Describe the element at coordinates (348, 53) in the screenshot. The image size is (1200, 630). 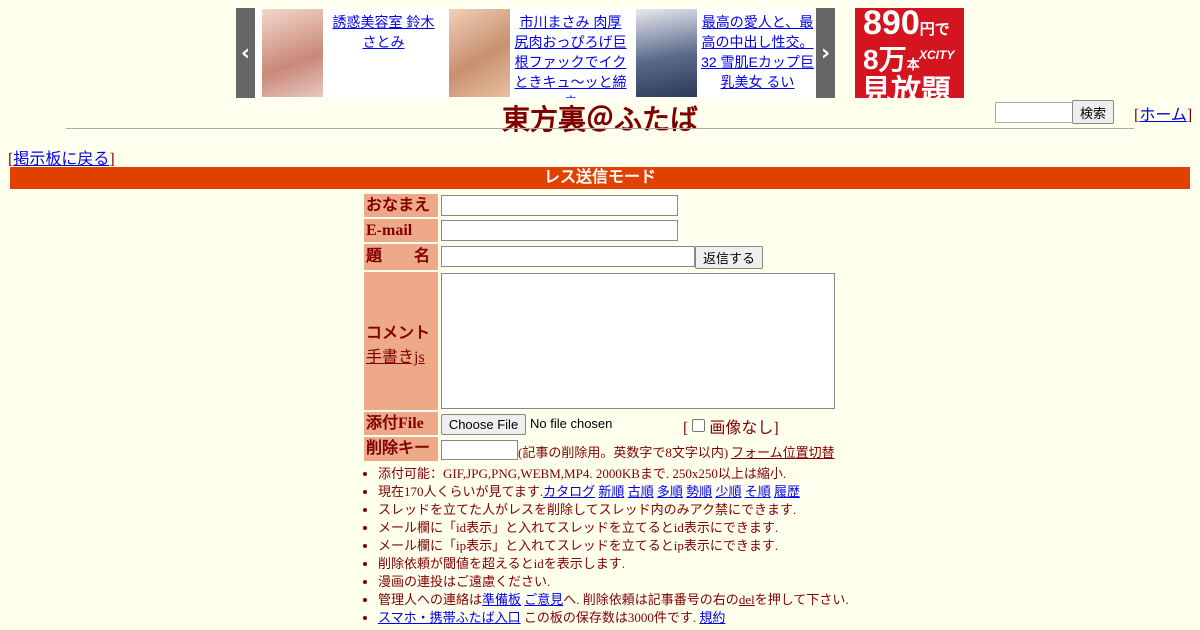
I see `ad-item-1: 誘惑美容室 鈴木さとみ` at that location.